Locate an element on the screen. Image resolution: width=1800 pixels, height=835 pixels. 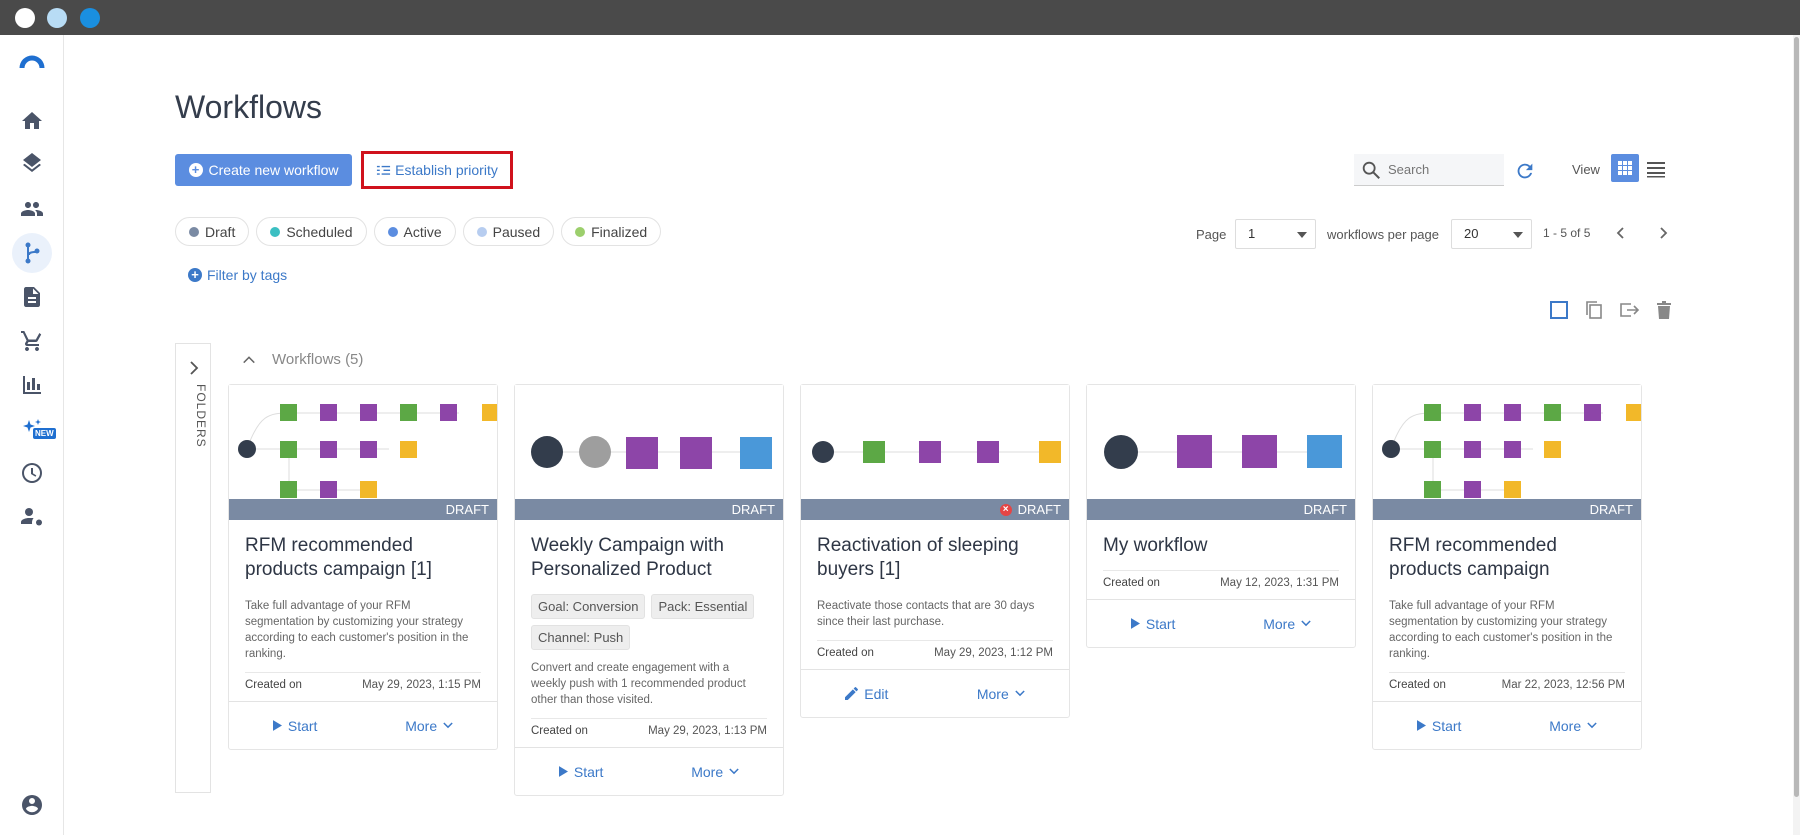
action-label: Start is located at coordinates (1160, 623).